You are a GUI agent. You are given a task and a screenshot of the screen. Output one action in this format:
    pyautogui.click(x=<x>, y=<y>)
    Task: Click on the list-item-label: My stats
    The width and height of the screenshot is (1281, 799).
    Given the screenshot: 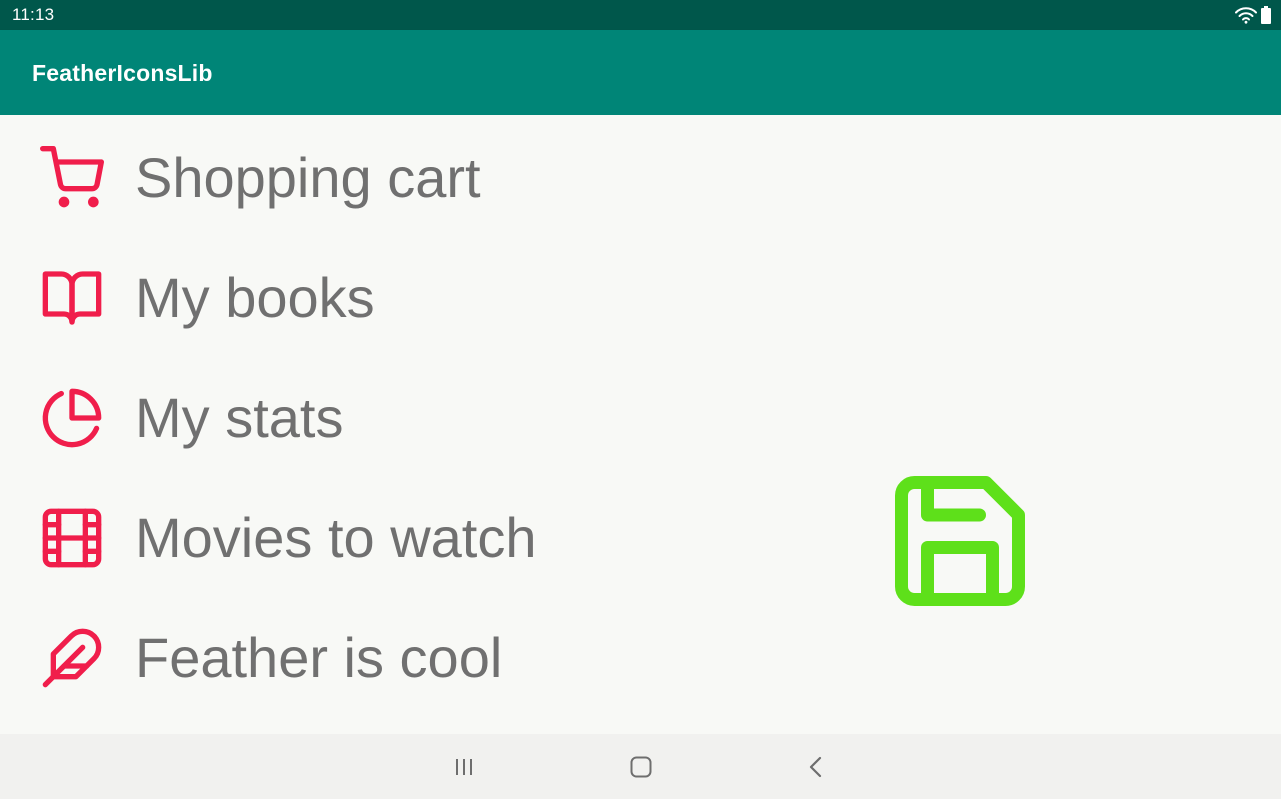 What is the action you would take?
    pyautogui.click(x=239, y=417)
    